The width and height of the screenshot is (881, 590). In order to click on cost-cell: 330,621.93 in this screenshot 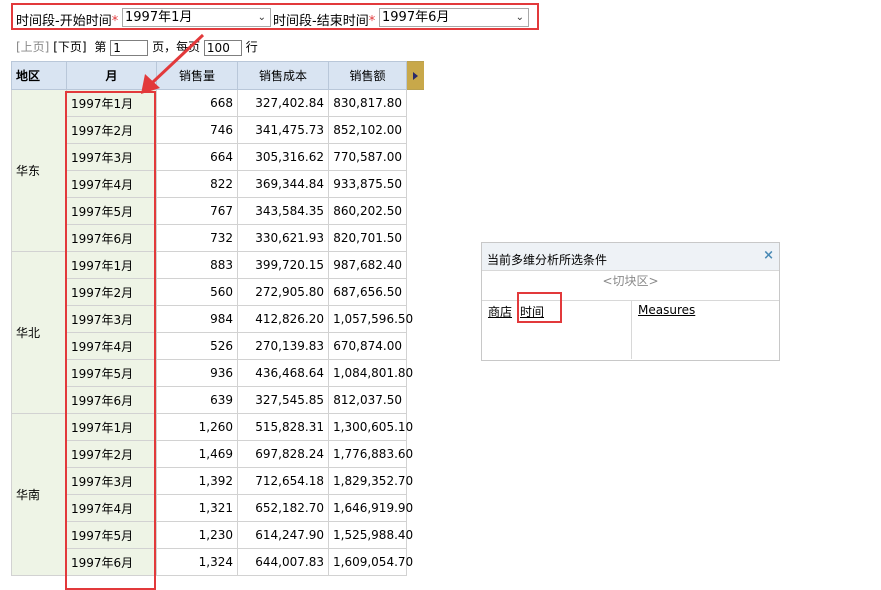, I will do `click(283, 238)`.